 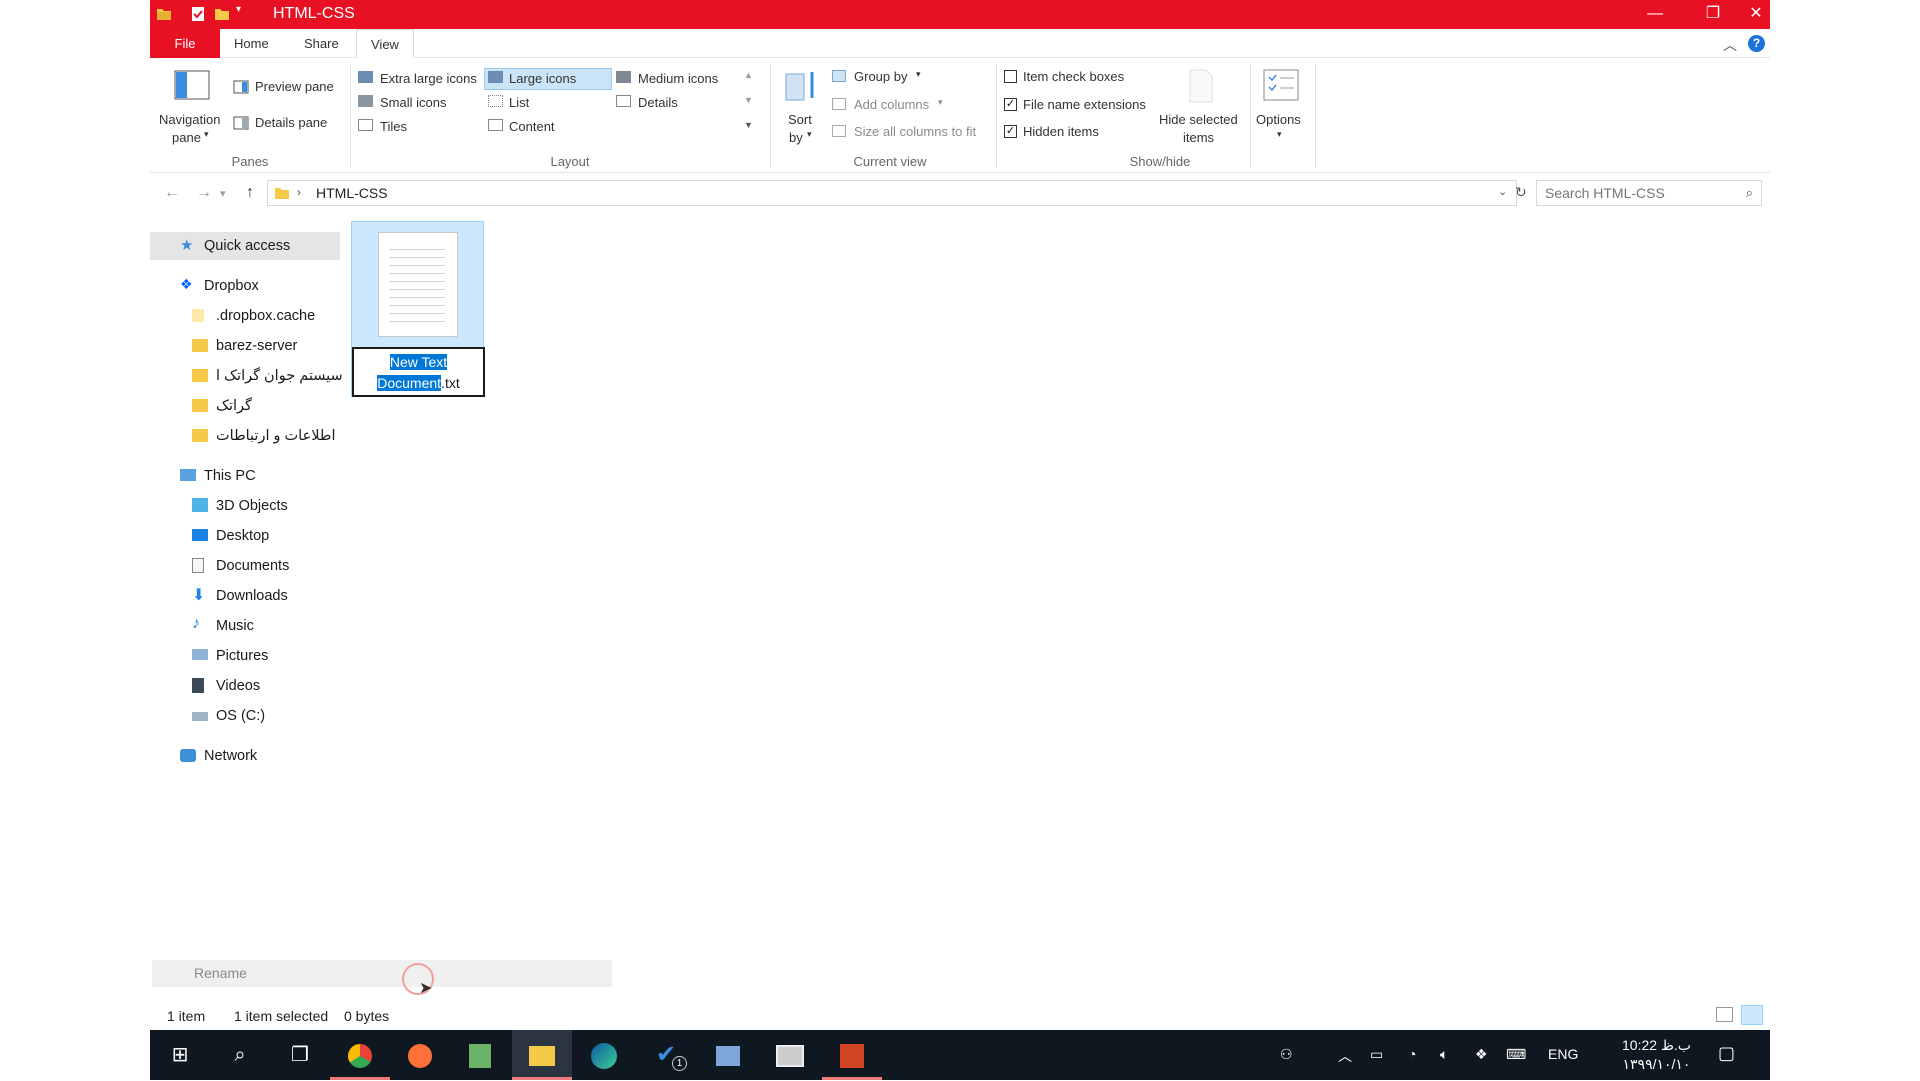 I want to click on refresh-icon: ↻, so click(x=1521, y=192).